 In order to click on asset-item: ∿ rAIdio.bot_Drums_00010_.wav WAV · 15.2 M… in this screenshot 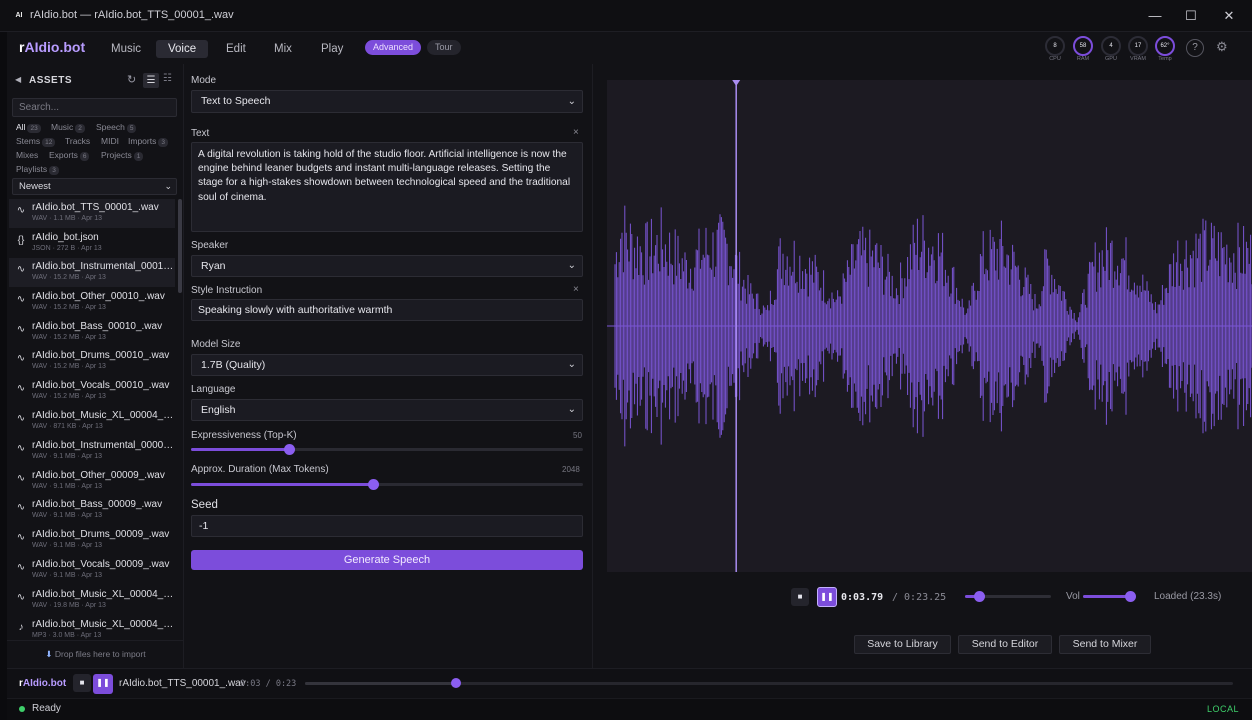, I will do `click(92, 361)`.